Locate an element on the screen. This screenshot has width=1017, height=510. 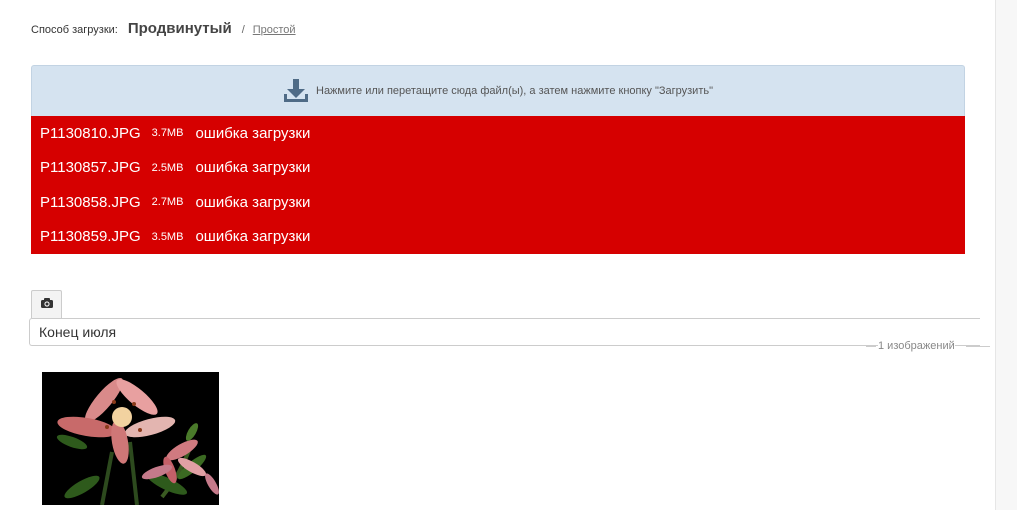
file-row: P1130858.JPG 2.7MB ошибка загрузки is located at coordinates (498, 202).